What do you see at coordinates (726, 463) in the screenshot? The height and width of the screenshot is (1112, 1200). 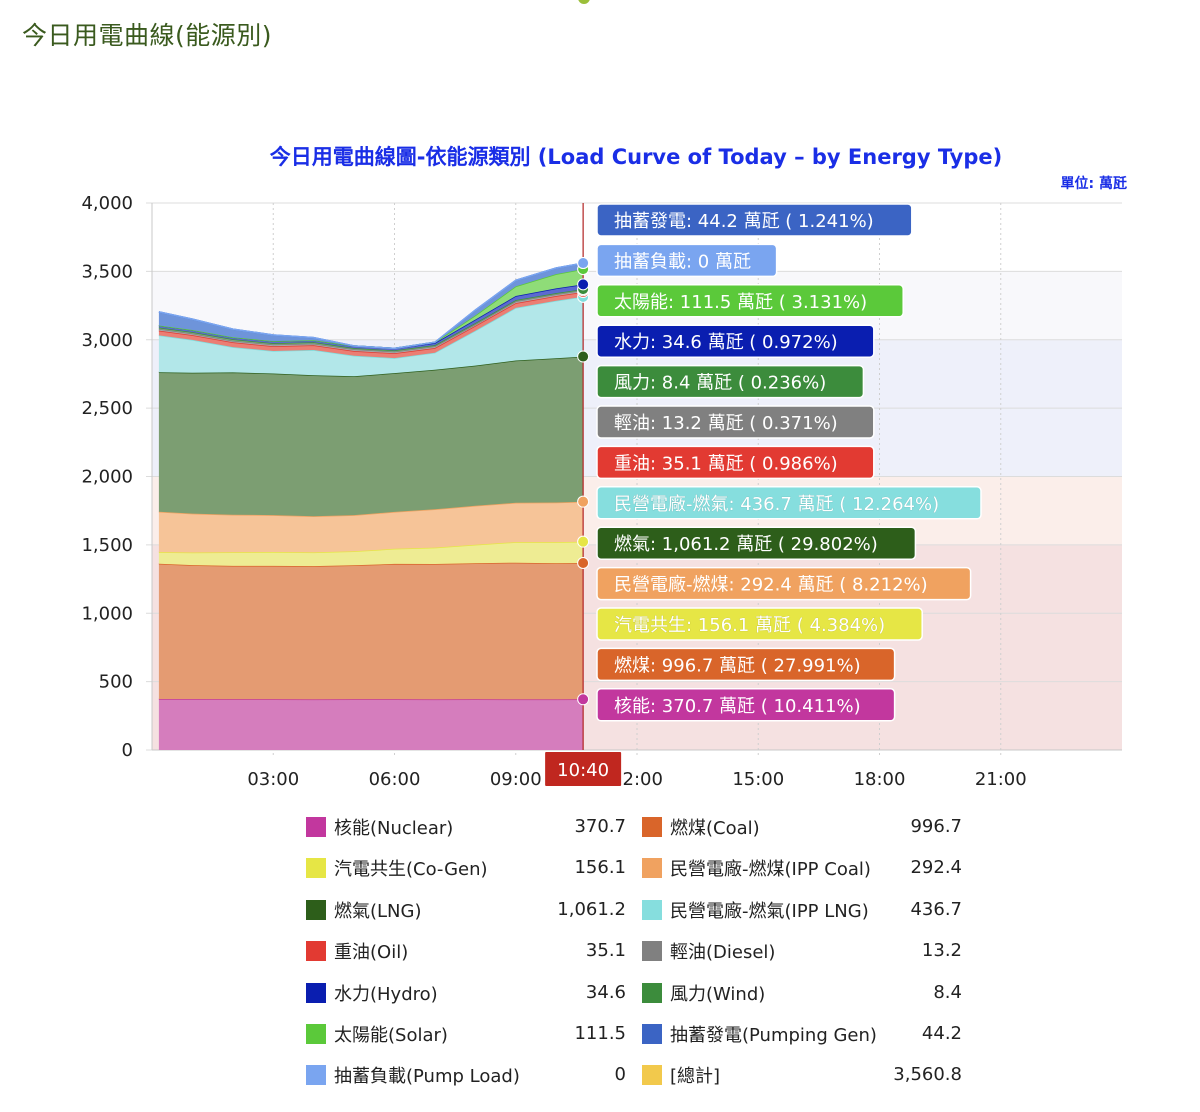 I see `tooltip-label: 重油: 35.1 萬瓩 ( 0.986%)` at bounding box center [726, 463].